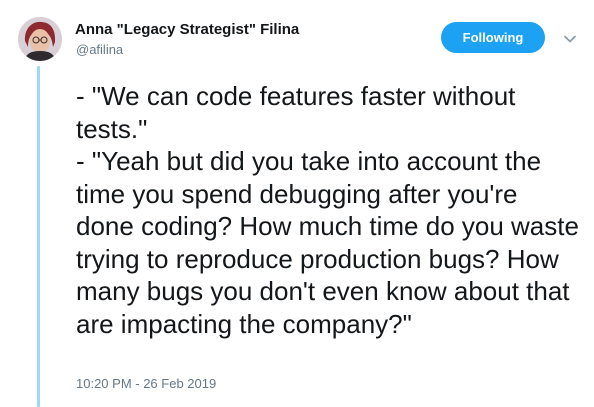 Image resolution: width=594 pixels, height=407 pixels. What do you see at coordinates (187, 29) in the screenshot?
I see `display-name: Anna "Legacy Strategist" Filina` at bounding box center [187, 29].